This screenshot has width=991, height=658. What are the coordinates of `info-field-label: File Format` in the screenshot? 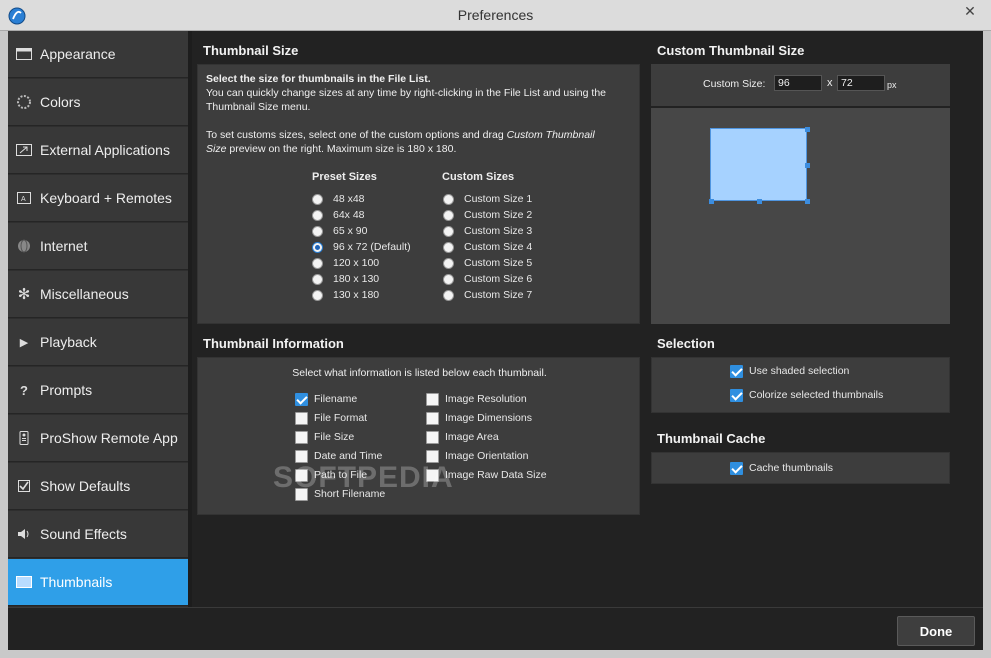 It's located at (341, 418).